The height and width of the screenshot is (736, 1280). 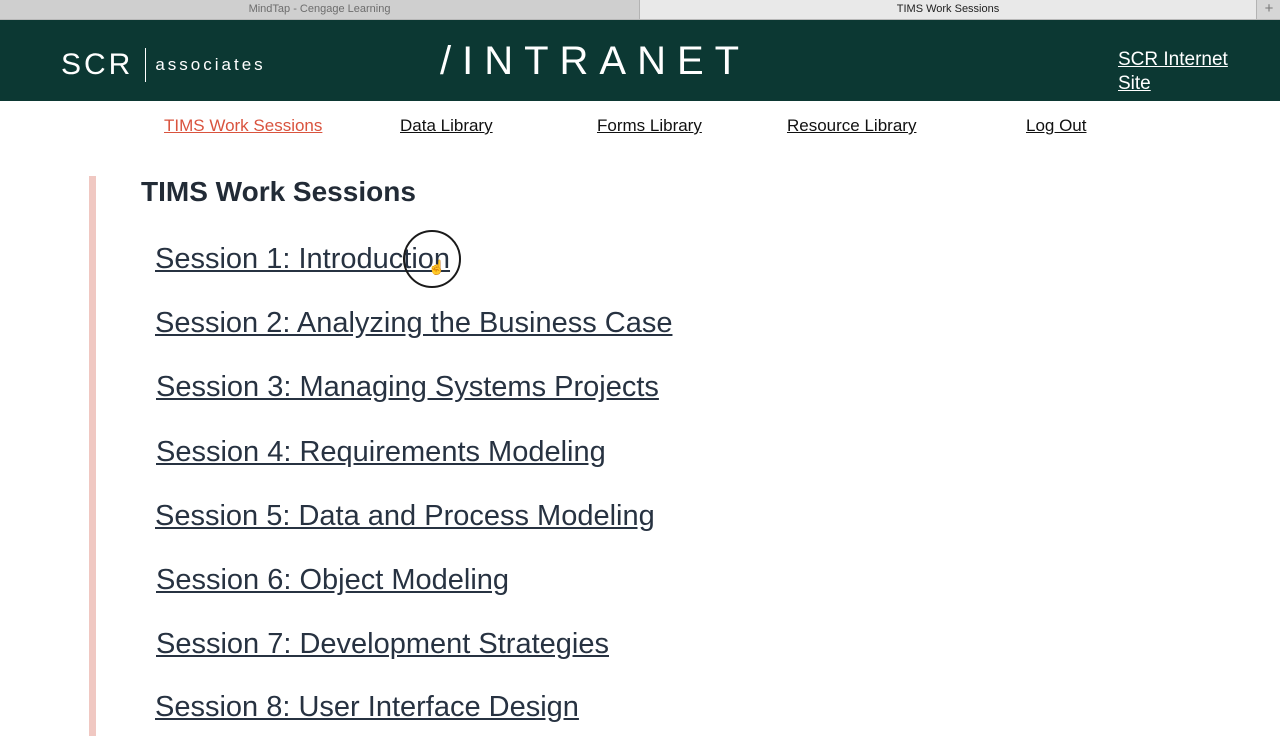 I want to click on nav-log-out: Log Out, so click(x=1056, y=126).